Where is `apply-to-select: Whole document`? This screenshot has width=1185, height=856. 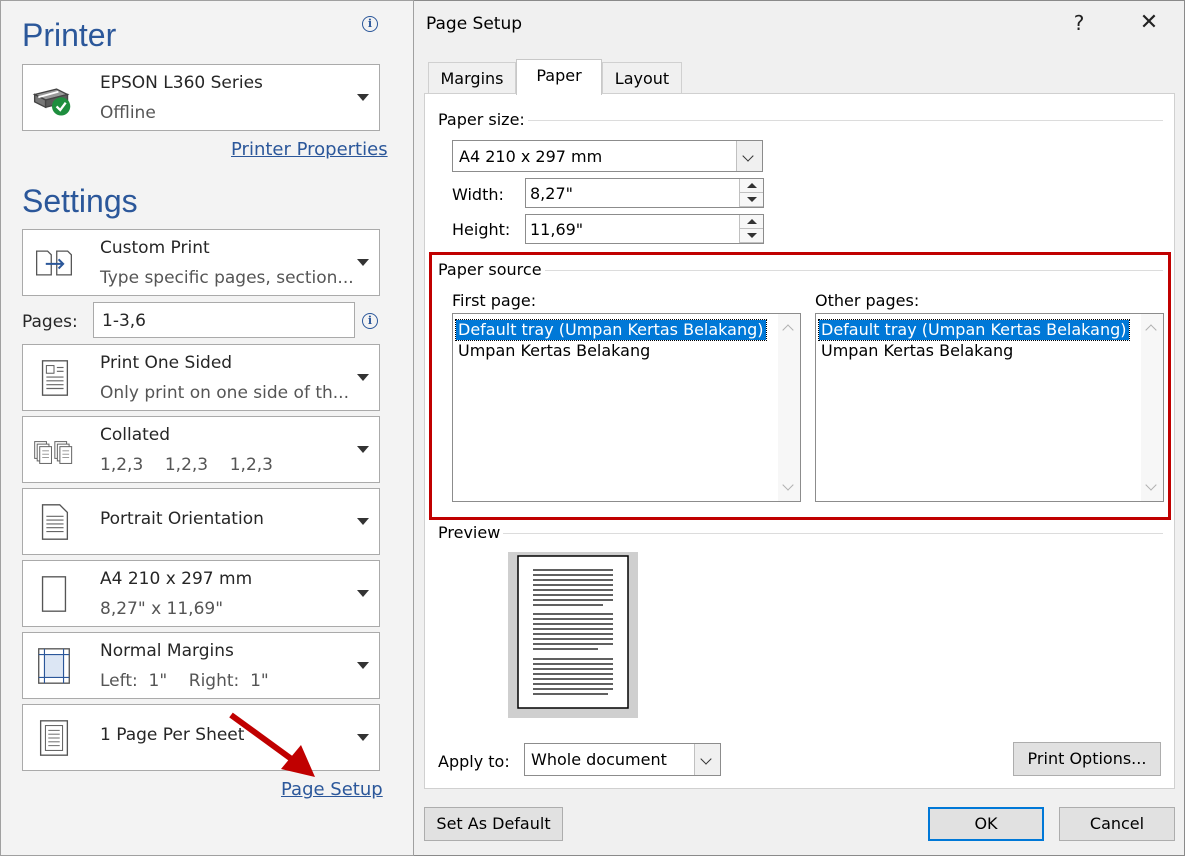 apply-to-select: Whole document is located at coordinates (622, 759).